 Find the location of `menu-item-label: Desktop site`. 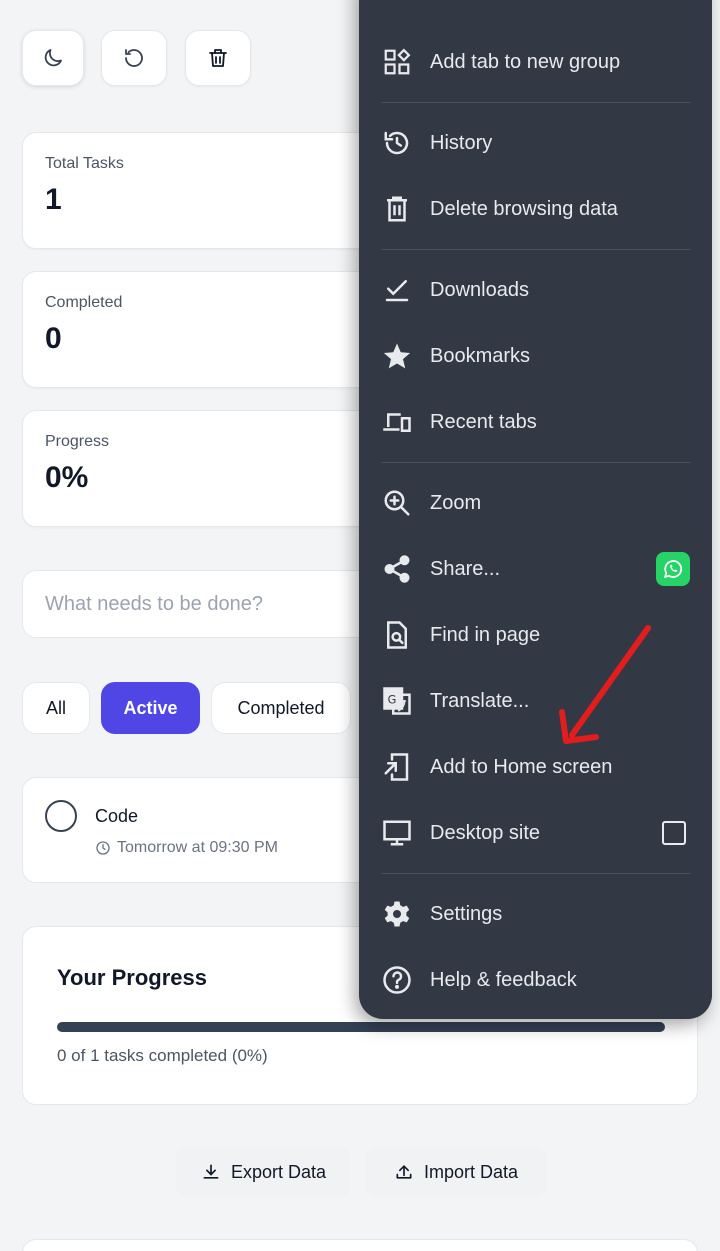

menu-item-label: Desktop site is located at coordinates (485, 832).